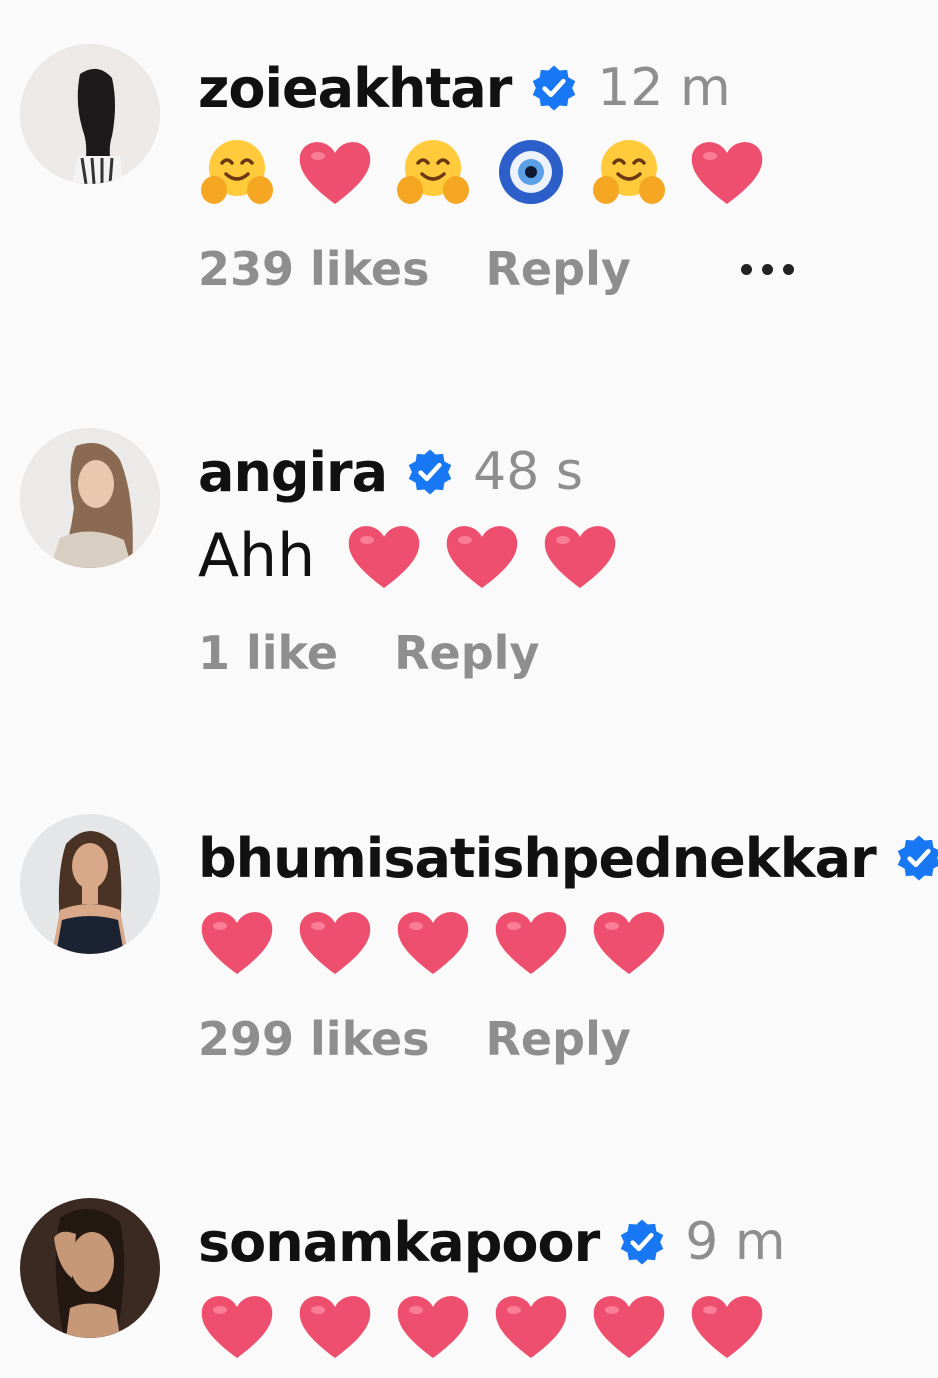 This screenshot has height=1378, width=938. Describe the element at coordinates (767, 269) in the screenshot. I see `more-options-icon` at that location.